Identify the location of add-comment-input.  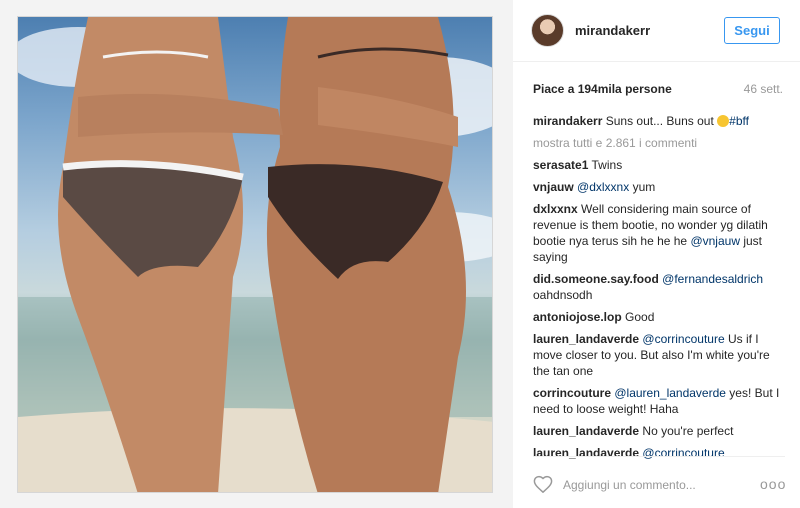
(653, 485).